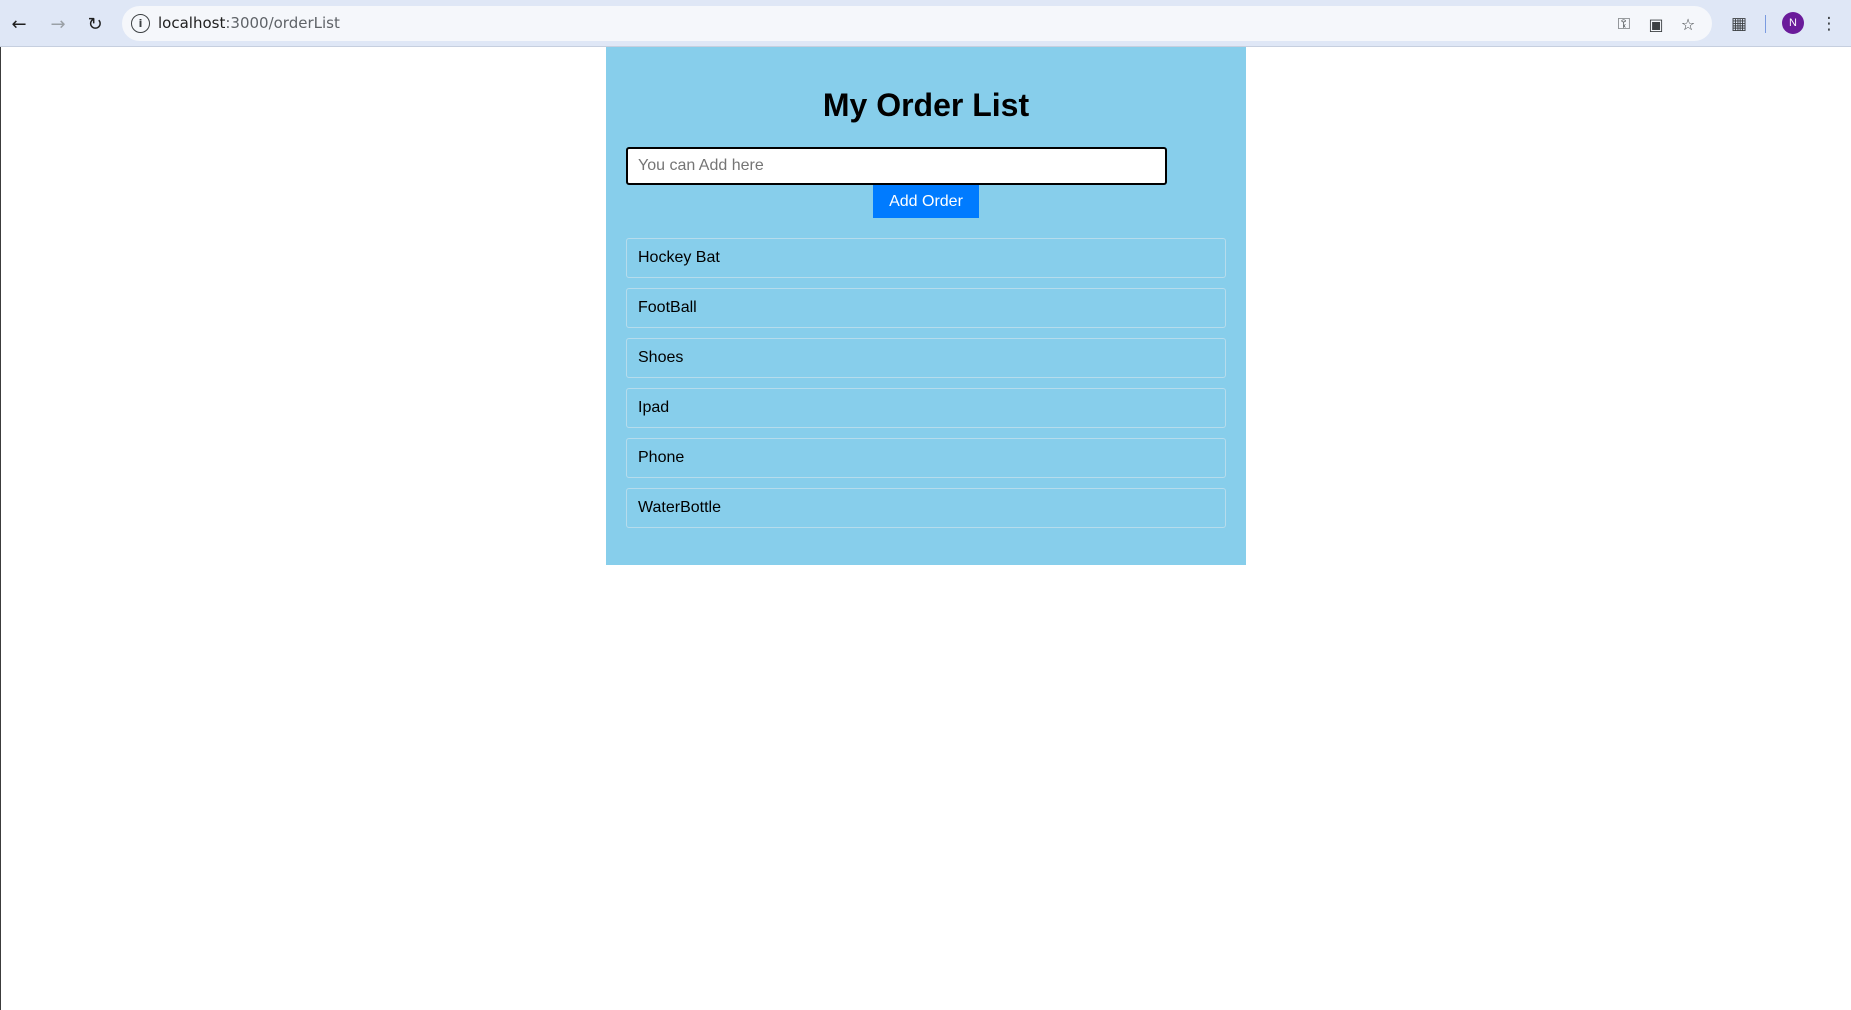 The image size is (1851, 1010). What do you see at coordinates (926, 358) in the screenshot?
I see `list-item: Shoes` at bounding box center [926, 358].